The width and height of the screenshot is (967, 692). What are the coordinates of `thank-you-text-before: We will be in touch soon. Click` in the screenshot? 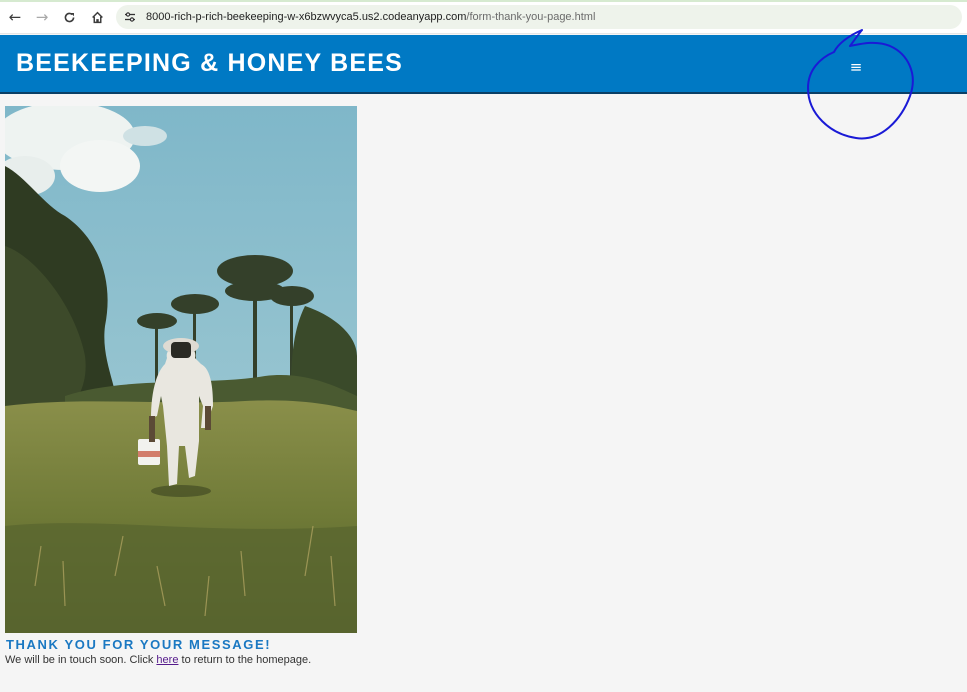 It's located at (81, 660).